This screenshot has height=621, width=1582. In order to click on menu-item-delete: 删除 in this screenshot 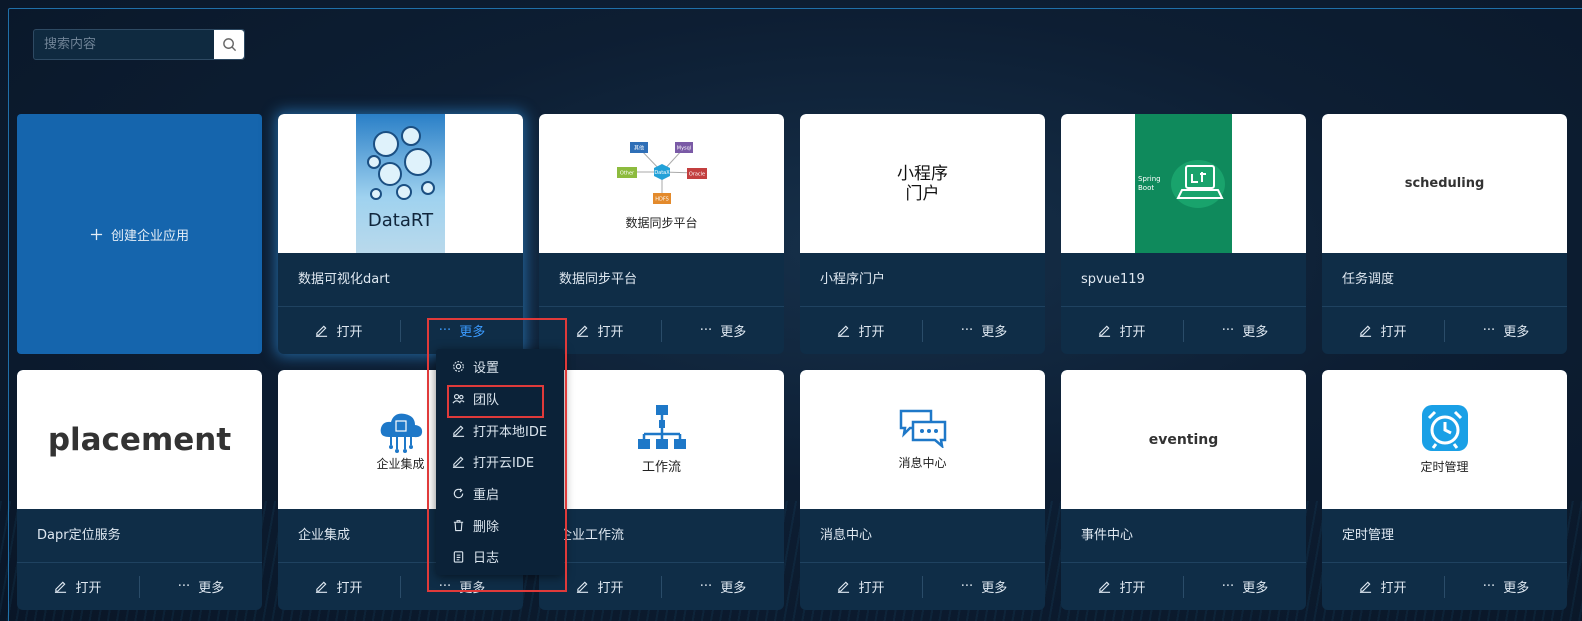, I will do `click(500, 525)`.